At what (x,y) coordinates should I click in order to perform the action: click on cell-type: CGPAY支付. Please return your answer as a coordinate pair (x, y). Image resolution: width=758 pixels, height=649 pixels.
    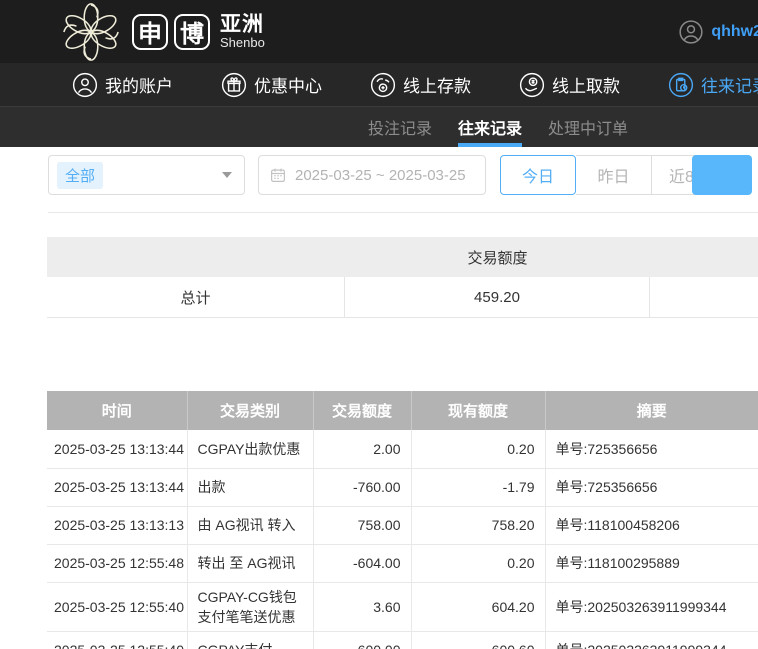
    Looking at the image, I should click on (250, 640).